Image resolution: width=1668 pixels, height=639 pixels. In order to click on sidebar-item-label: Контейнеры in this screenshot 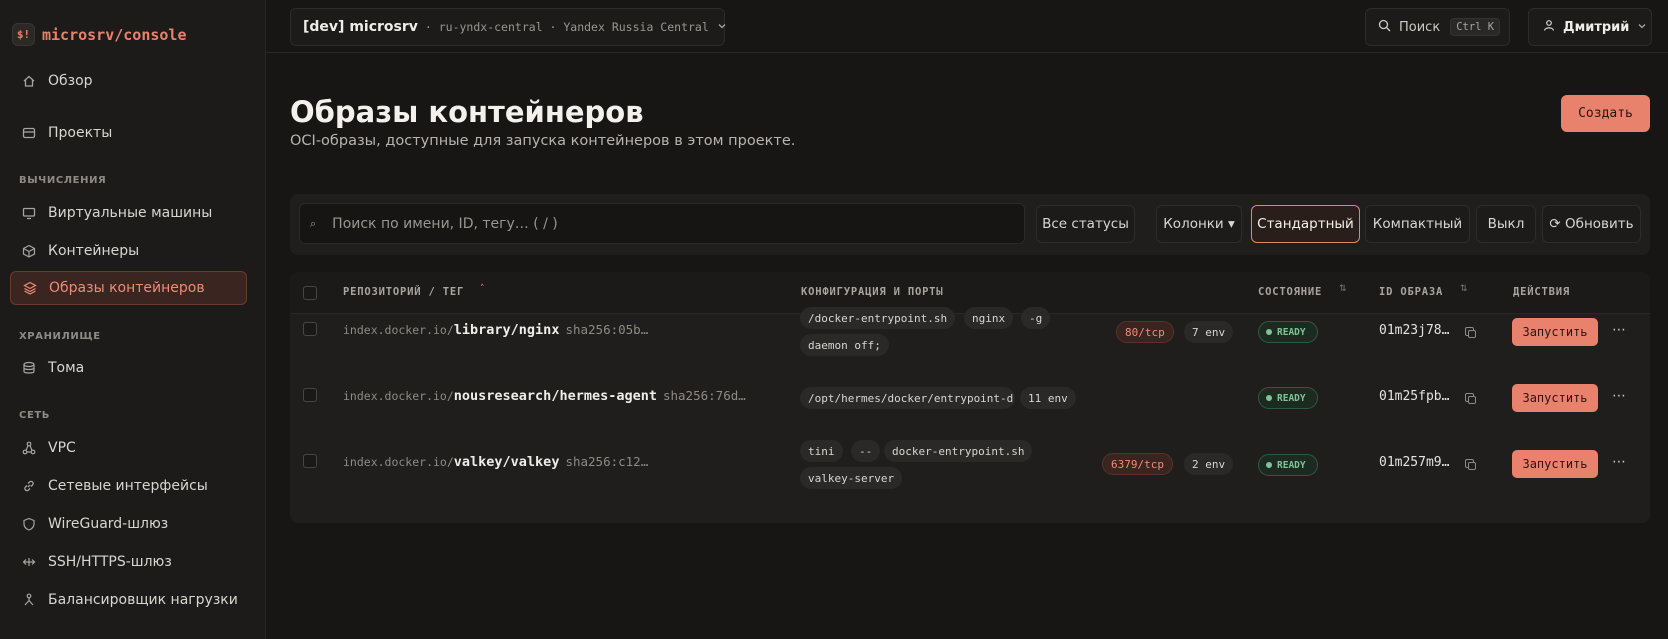, I will do `click(94, 251)`.